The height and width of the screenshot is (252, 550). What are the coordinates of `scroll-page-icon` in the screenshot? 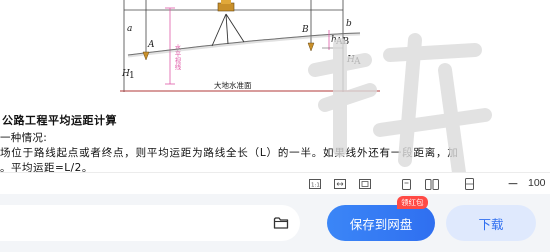 It's located at (469, 184).